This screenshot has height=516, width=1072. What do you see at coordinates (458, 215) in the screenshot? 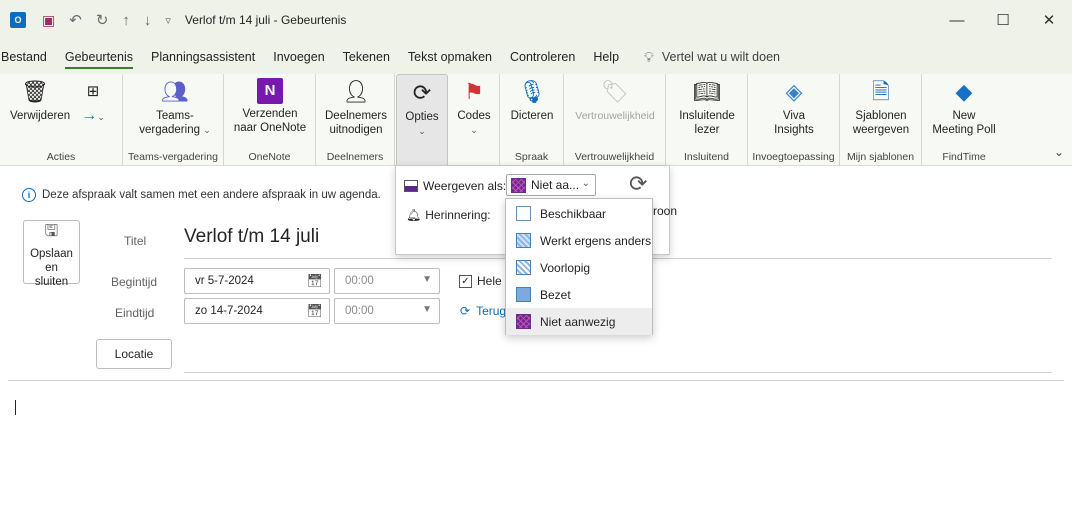
I see `reminder-label: Herinnering:` at bounding box center [458, 215].